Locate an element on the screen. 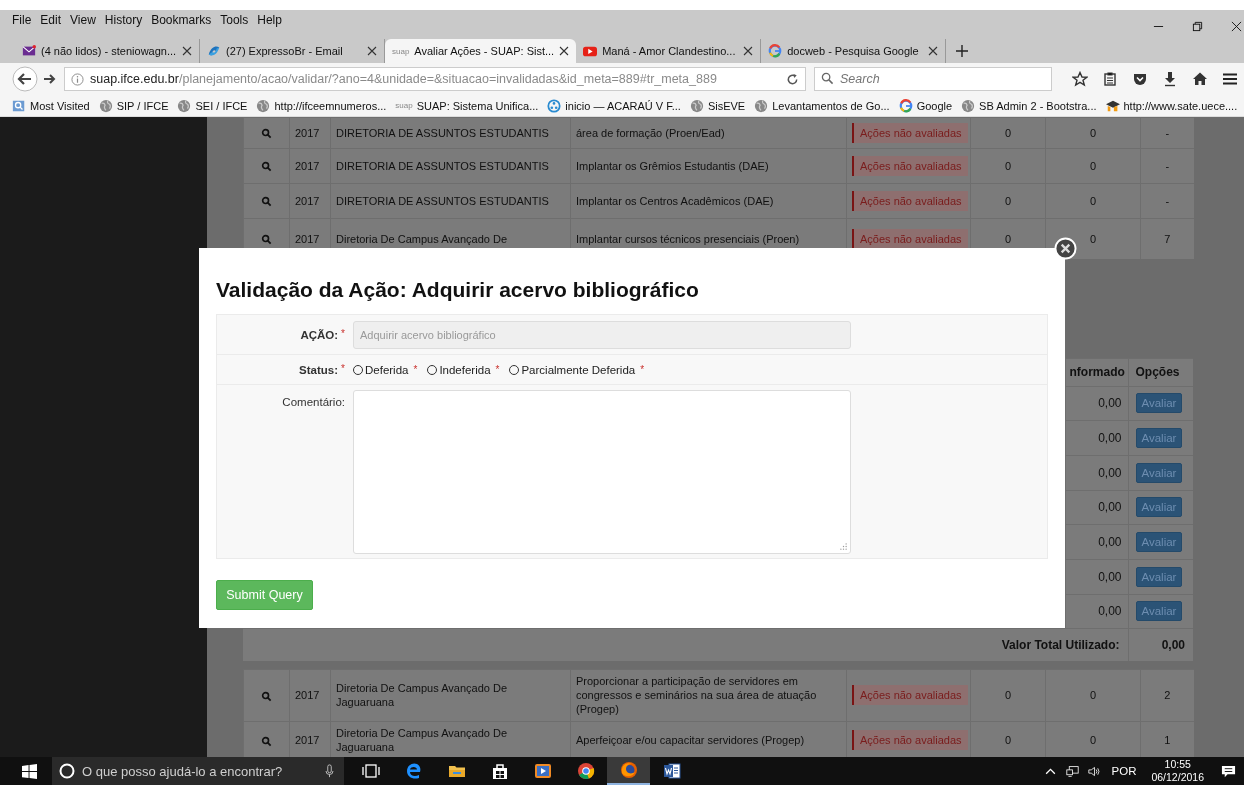 This screenshot has height=785, width=1244. info-icon is located at coordinates (77, 79).